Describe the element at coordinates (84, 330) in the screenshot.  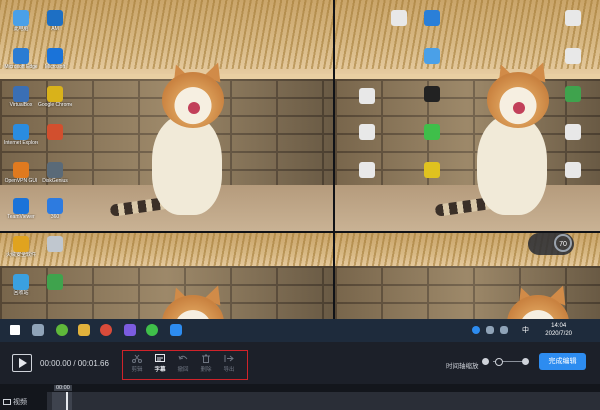
I see `folder-icon` at that location.